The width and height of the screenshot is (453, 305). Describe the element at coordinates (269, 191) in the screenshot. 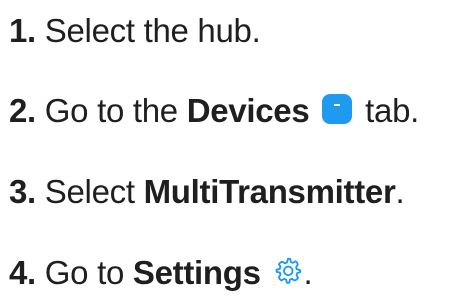

I see `multitransmitter-label: MultiTransmitter` at that location.